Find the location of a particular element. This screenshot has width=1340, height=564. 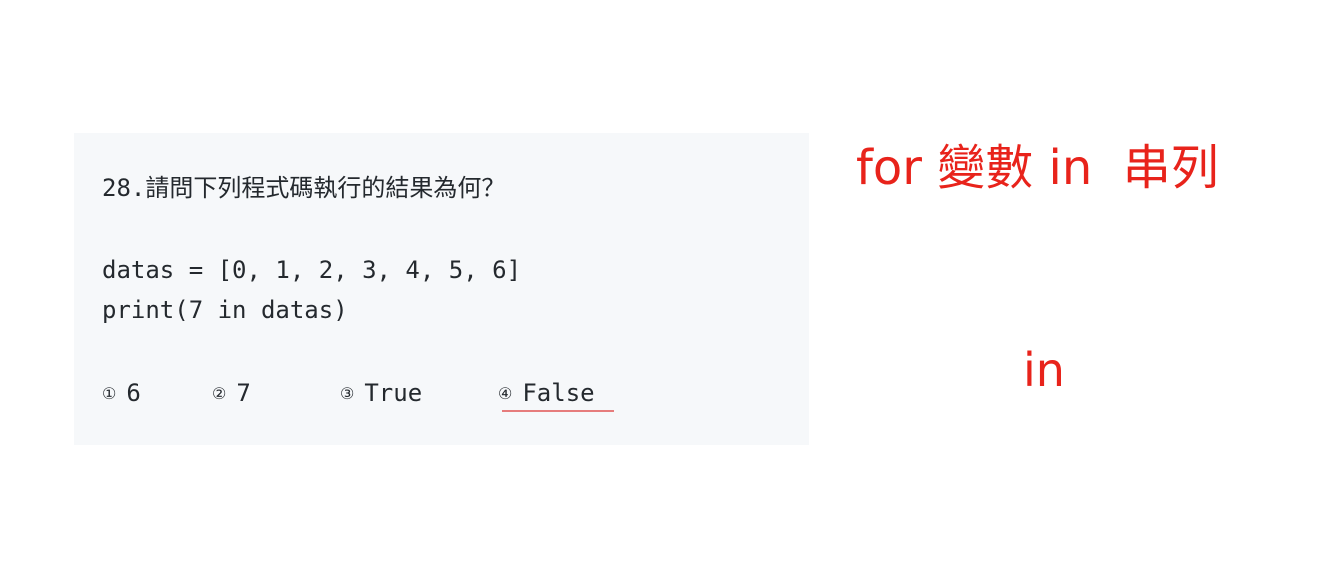

option-3: ③ True is located at coordinates (381, 393).